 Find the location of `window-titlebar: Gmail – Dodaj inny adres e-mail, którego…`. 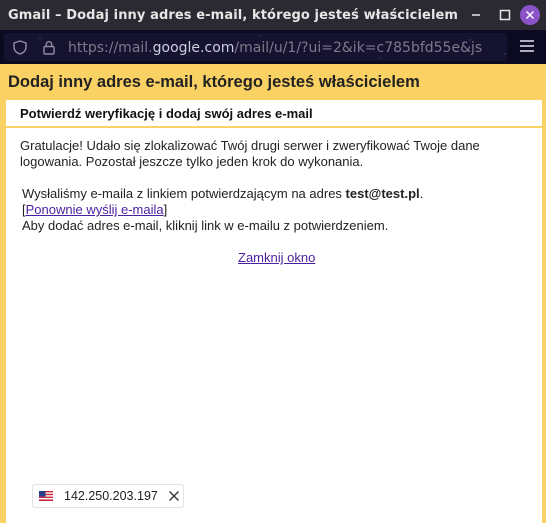

window-titlebar: Gmail – Dodaj inny adres e-mail, którego… is located at coordinates (273, 15).